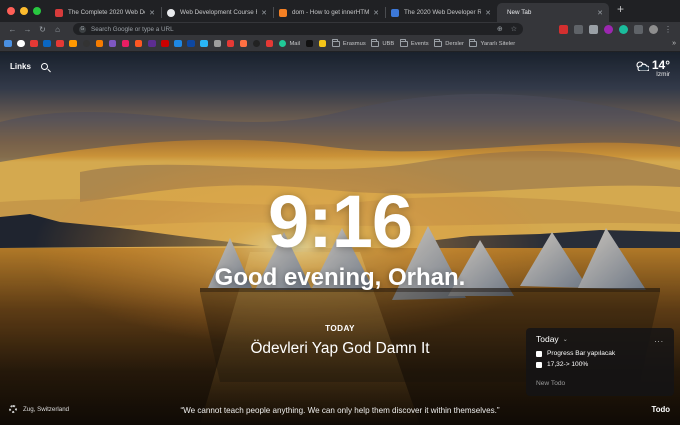 The height and width of the screenshot is (425, 680). What do you see at coordinates (663, 74) in the screenshot?
I see `weather-city: Izmir` at bounding box center [663, 74].